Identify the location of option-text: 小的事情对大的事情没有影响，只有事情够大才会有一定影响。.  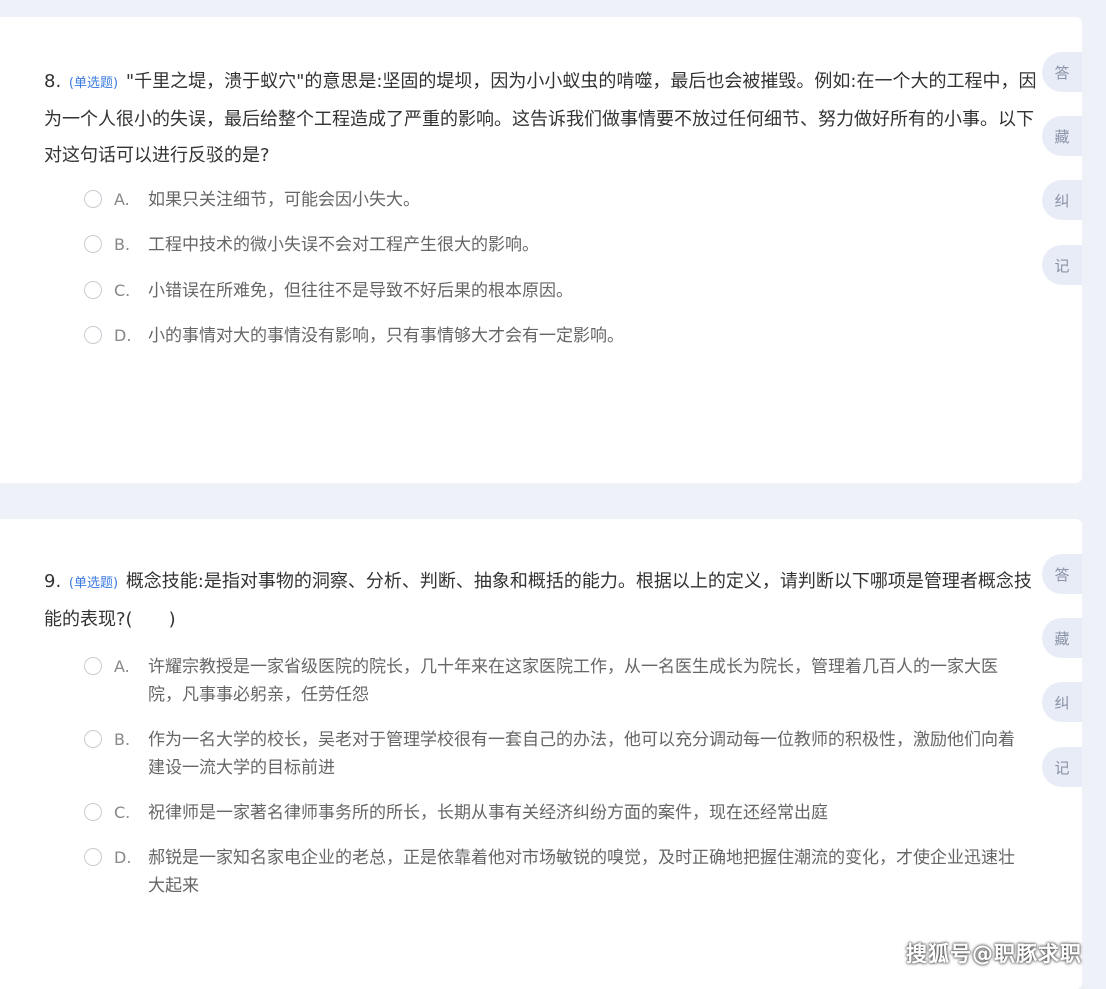
(386, 336).